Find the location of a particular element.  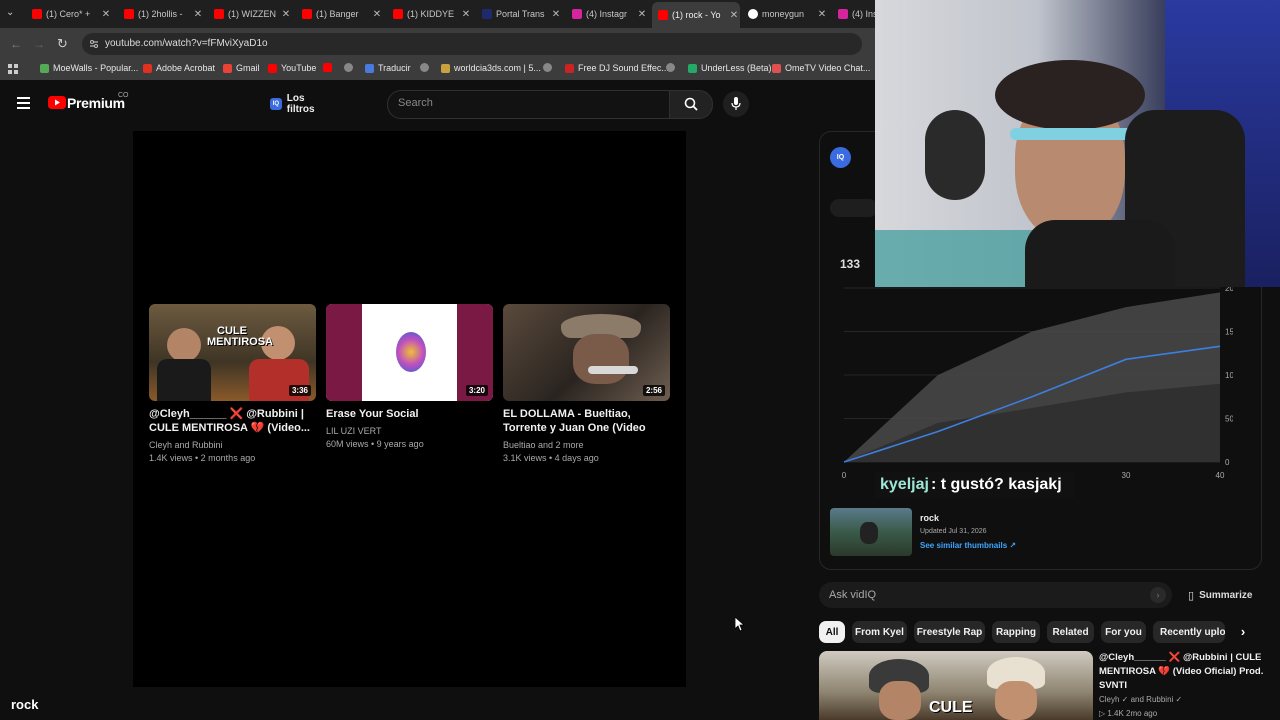

bookmark-item: UnderLess (Beta) is located at coordinates (730, 68).